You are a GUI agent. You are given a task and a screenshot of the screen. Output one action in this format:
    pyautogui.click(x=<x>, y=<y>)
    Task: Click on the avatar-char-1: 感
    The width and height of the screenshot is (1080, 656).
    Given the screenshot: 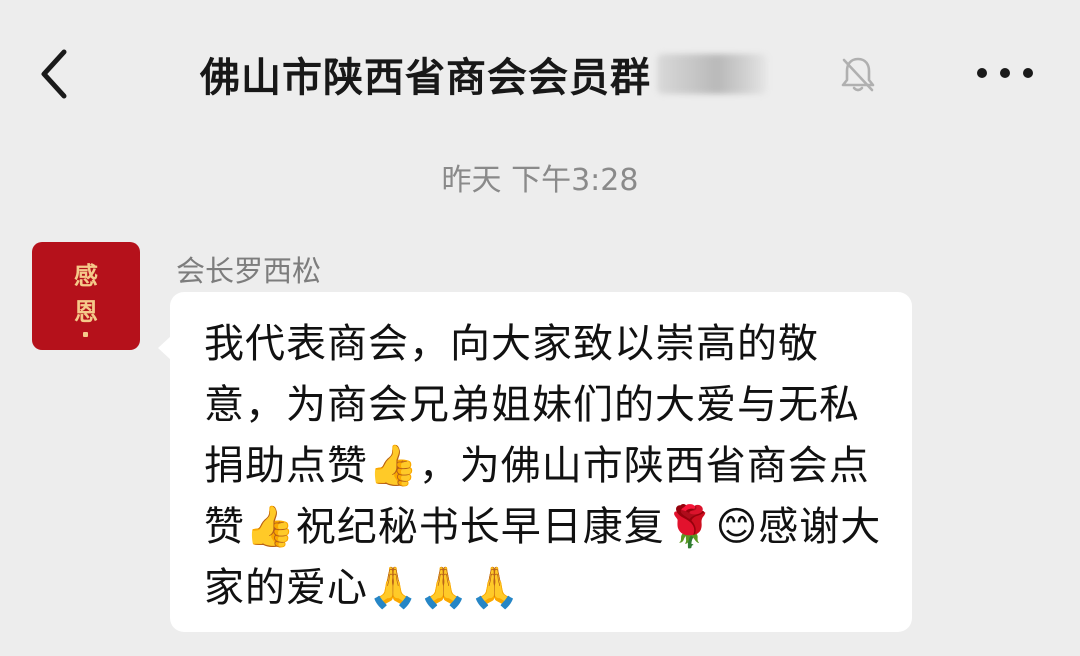 What is the action you would take?
    pyautogui.click(x=86, y=275)
    